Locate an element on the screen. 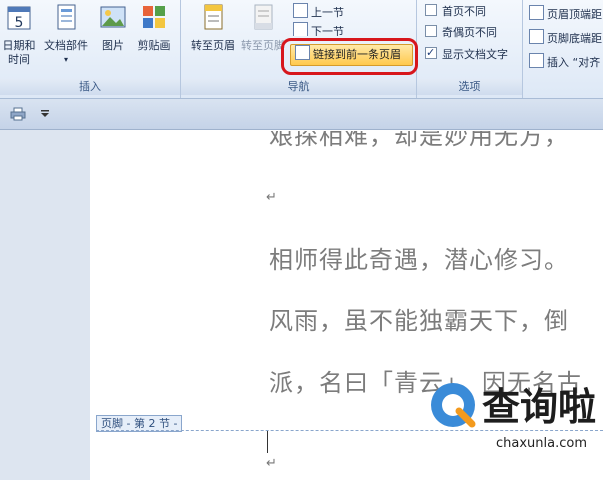  next-section-icon is located at coordinates (300, 29).